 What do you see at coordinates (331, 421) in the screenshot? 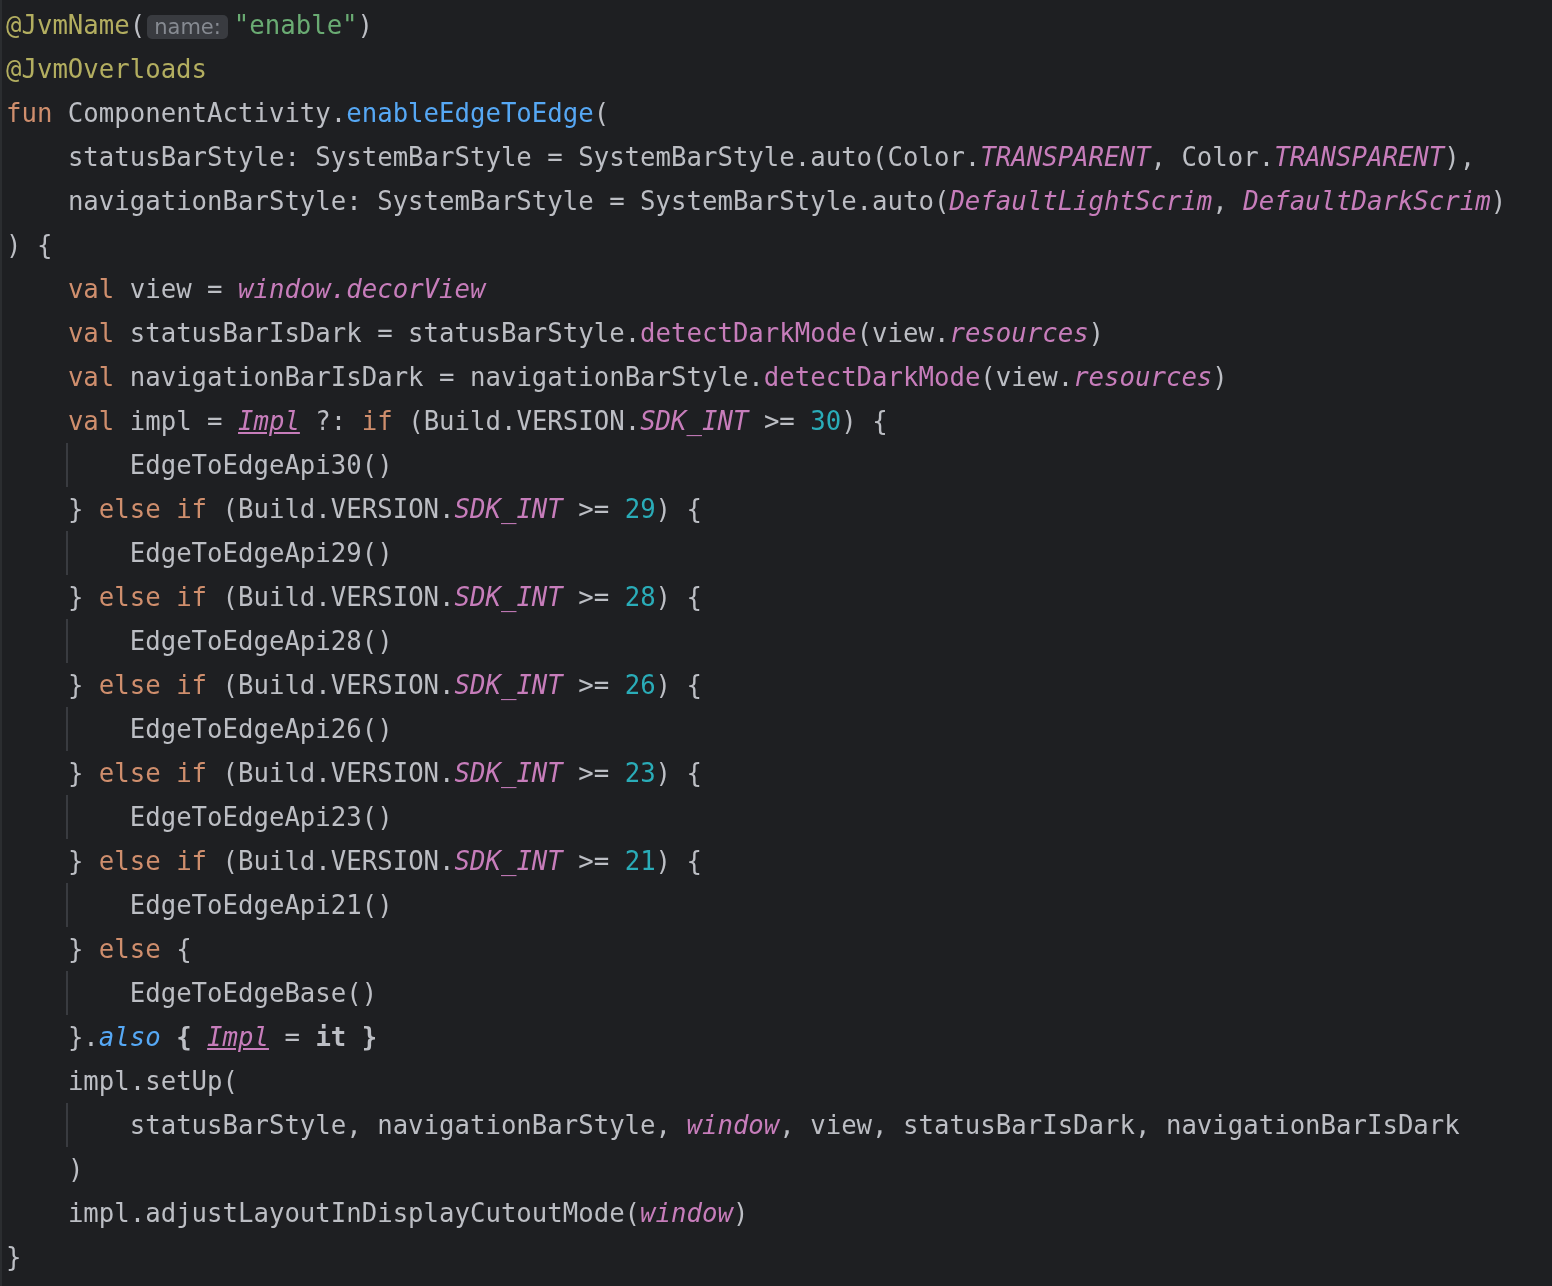
I see `code-text: ?:` at bounding box center [331, 421].